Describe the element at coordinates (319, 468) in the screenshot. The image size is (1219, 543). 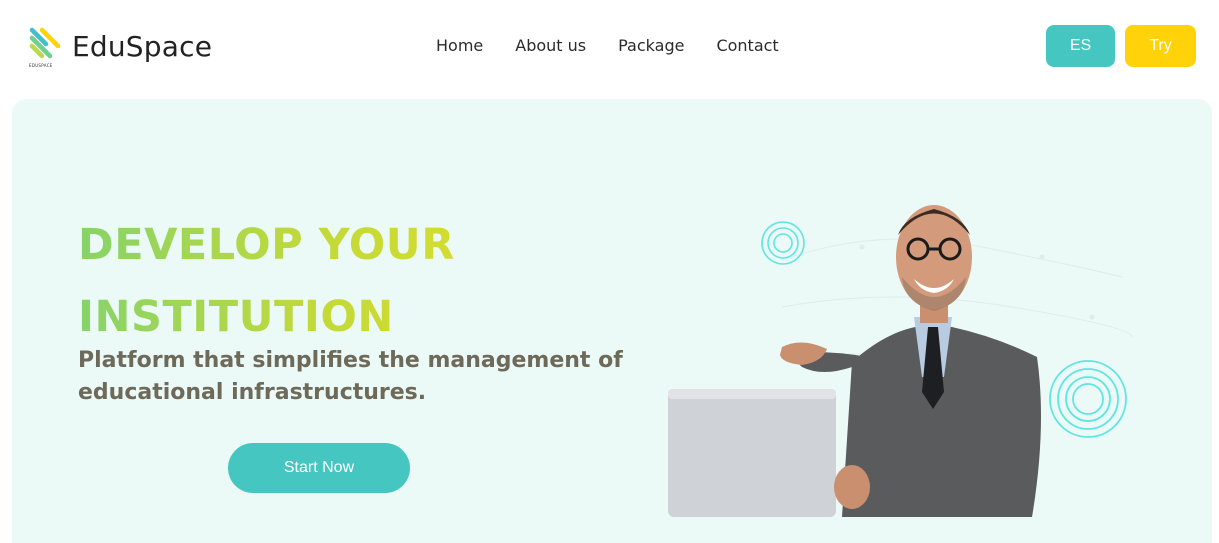
I see `start-now-button: Start Now` at that location.